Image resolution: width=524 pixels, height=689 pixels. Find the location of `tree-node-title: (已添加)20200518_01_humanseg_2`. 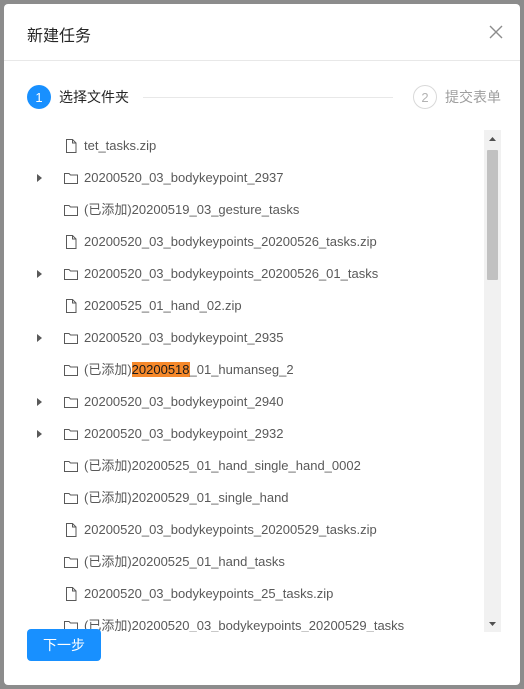

tree-node-title: (已添加)20200518_01_humanseg_2 is located at coordinates (189, 370).